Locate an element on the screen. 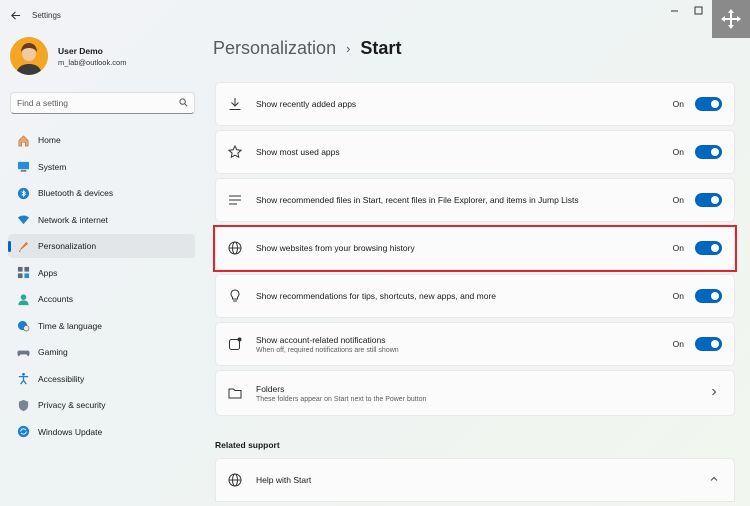  home-icon is located at coordinates (23, 140).